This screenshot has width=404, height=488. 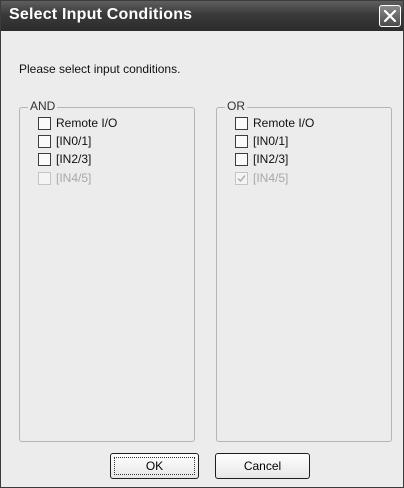 I want to click on ok-focus-ring, so click(x=154, y=466).